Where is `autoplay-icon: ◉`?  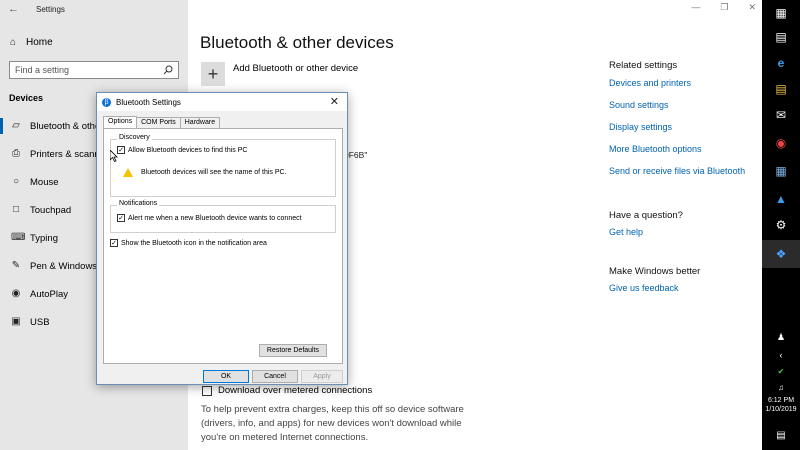
autoplay-icon: ◉ is located at coordinates (16, 293).